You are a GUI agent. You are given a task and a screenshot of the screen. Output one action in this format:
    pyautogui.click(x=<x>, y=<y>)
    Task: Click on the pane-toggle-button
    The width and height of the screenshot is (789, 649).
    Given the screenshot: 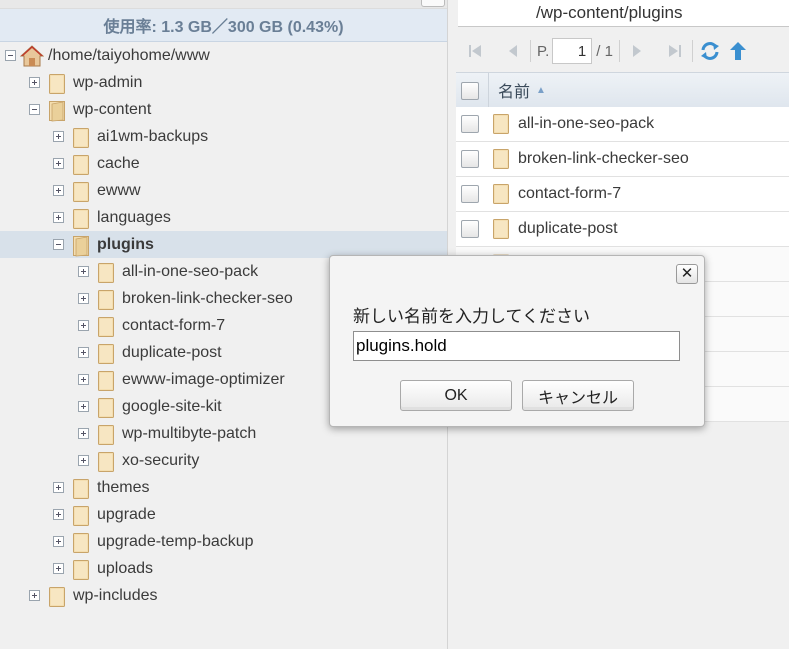 What is the action you would take?
    pyautogui.click(x=433, y=3)
    